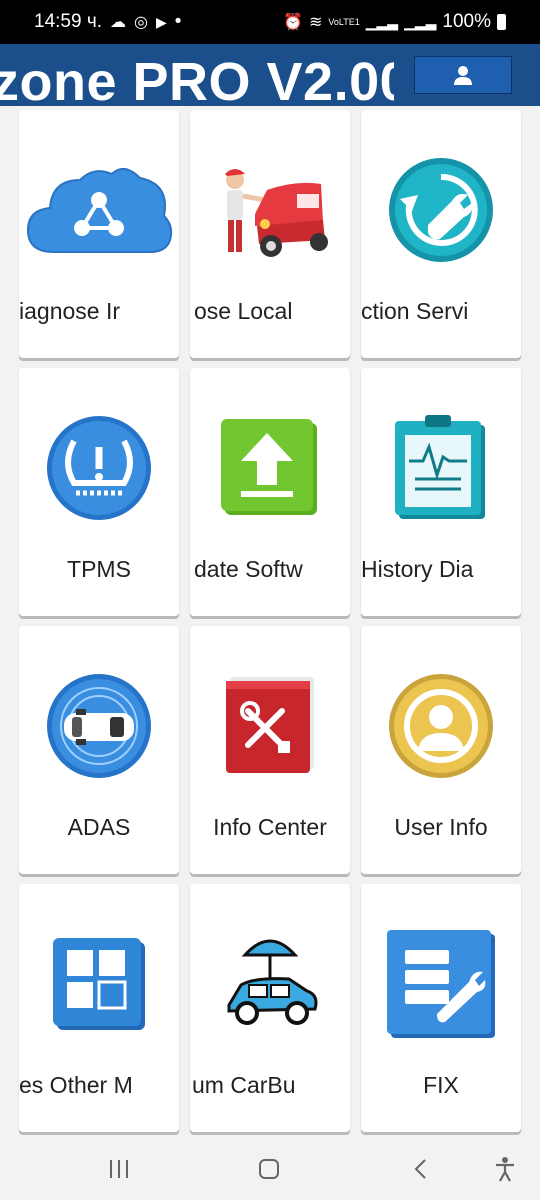 This screenshot has height=1200, width=540. I want to click on battery-text: 100%, so click(466, 21).